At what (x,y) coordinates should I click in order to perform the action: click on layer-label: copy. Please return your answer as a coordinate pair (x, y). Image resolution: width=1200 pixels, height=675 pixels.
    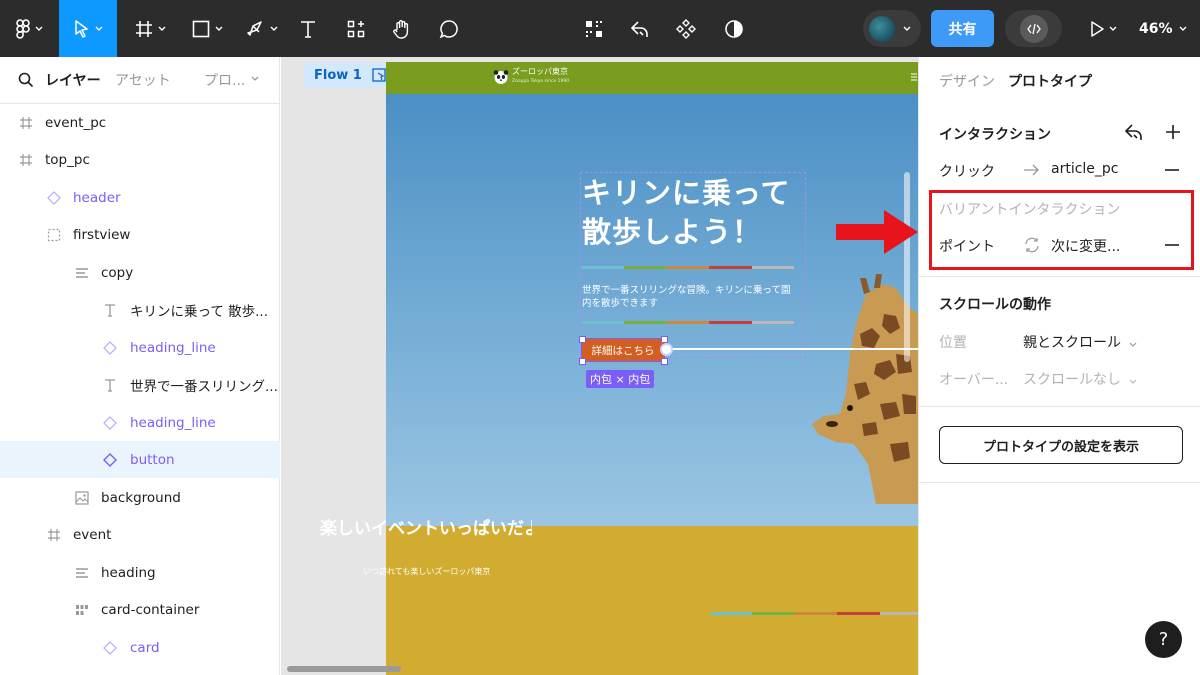
    Looking at the image, I should click on (117, 272).